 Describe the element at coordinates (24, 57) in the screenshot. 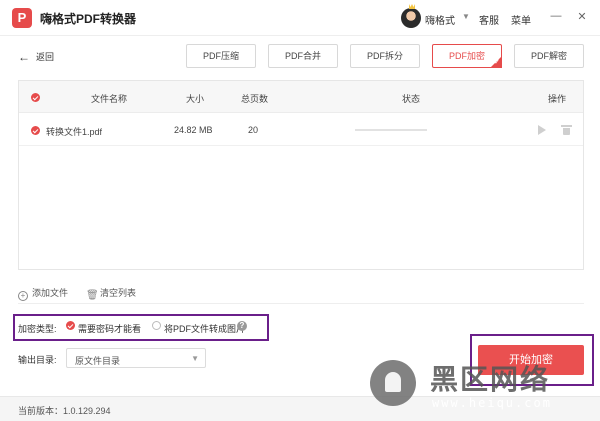

I see `arrow-left-icon: ←` at that location.